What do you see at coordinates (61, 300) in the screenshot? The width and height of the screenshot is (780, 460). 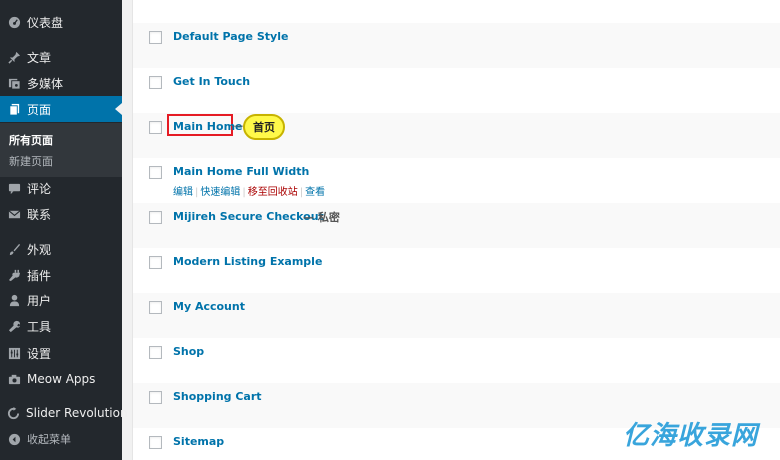 I see `menu-users: 用户` at bounding box center [61, 300].